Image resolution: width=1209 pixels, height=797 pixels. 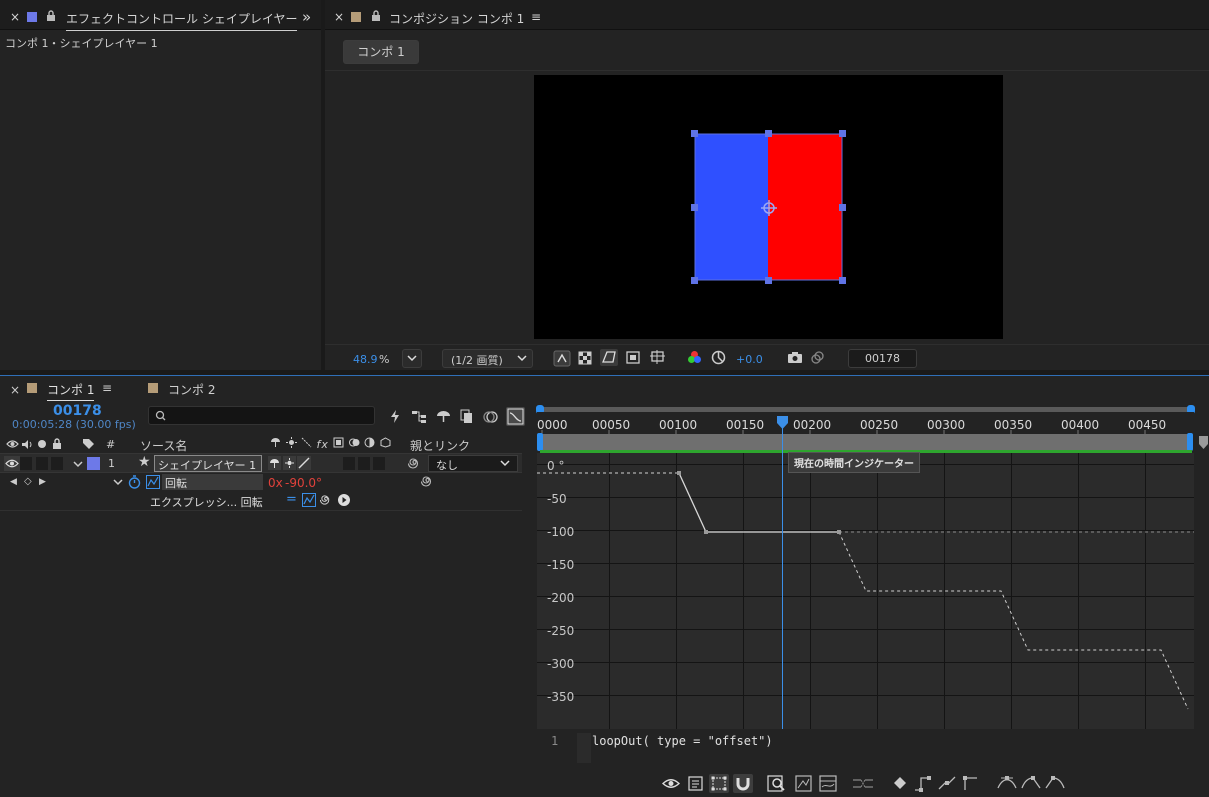 What do you see at coordinates (289, 463) in the screenshot?
I see `layer-collapse-switch` at bounding box center [289, 463].